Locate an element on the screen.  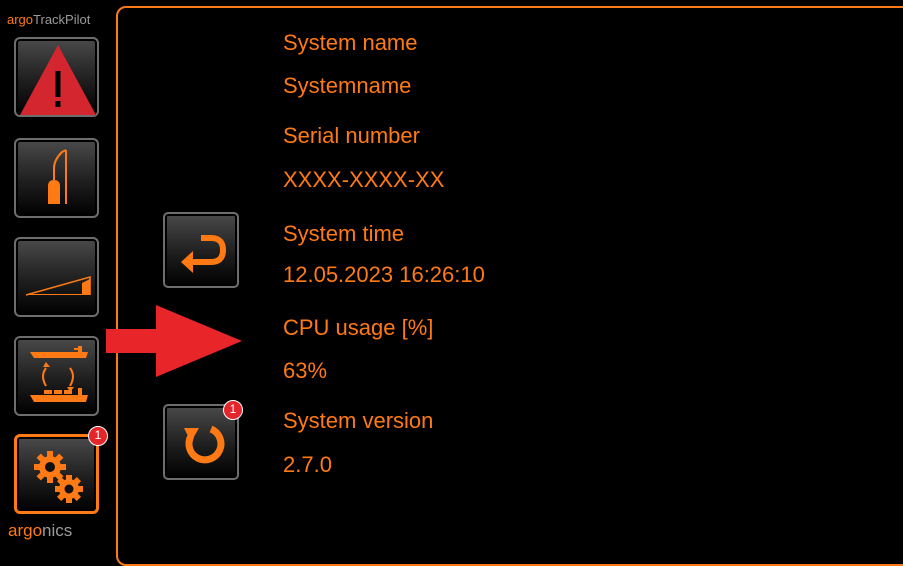
system-time-value: 12.05.2023 16:26:10 is located at coordinates (384, 274).